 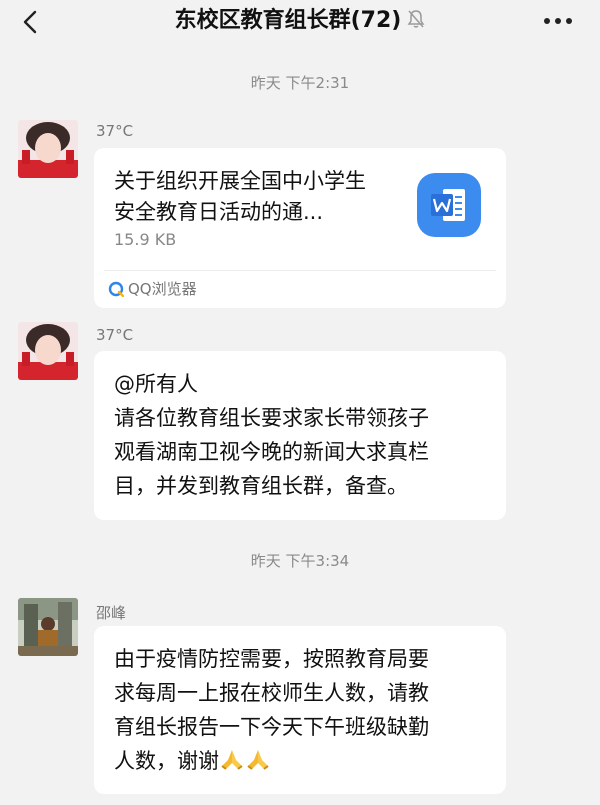 What do you see at coordinates (261, 486) in the screenshot?
I see `message-line: 目，并发到教育组长群，备查。` at bounding box center [261, 486].